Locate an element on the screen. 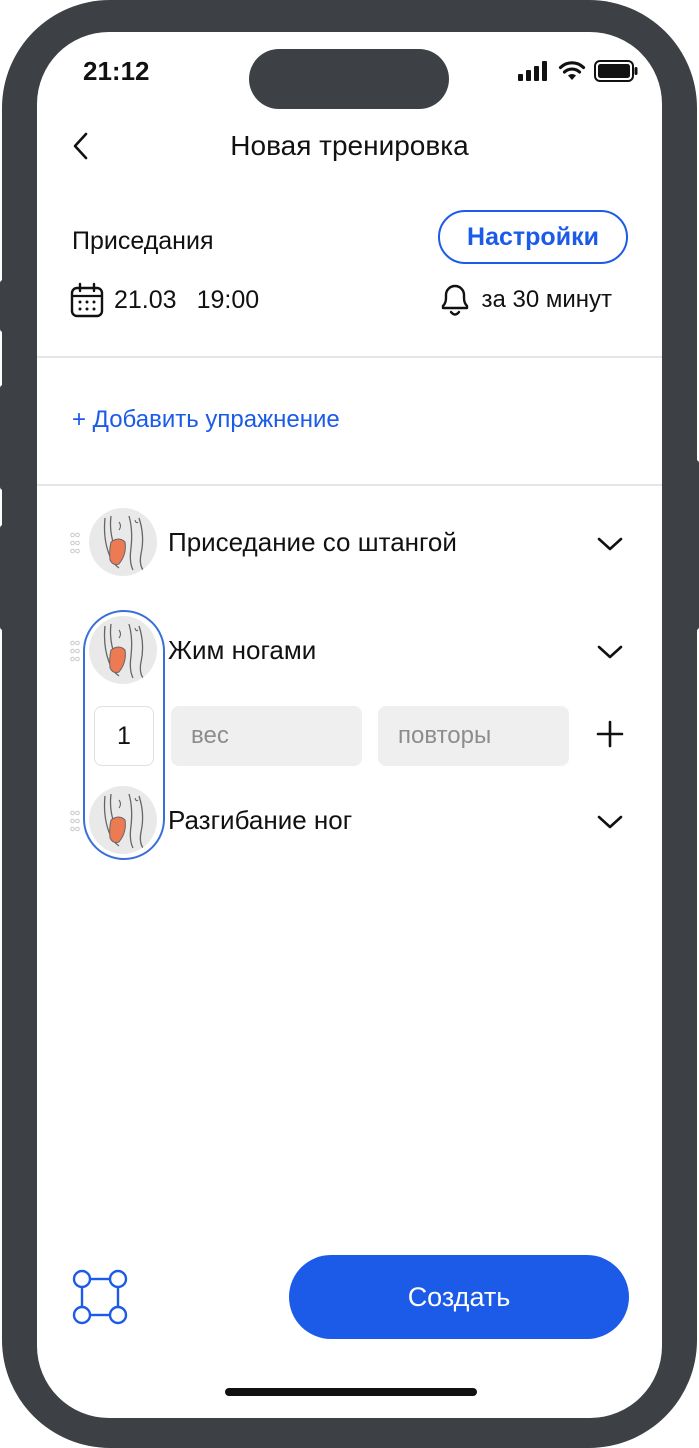  settings-button: Настройки is located at coordinates (533, 237).